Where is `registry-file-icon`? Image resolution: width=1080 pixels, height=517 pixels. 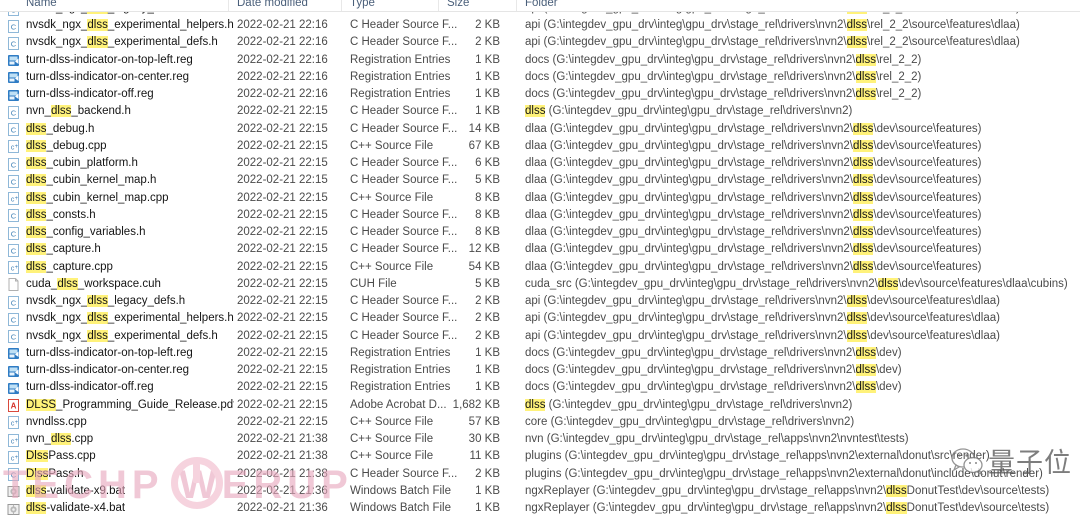 registry-file-icon is located at coordinates (13, 371).